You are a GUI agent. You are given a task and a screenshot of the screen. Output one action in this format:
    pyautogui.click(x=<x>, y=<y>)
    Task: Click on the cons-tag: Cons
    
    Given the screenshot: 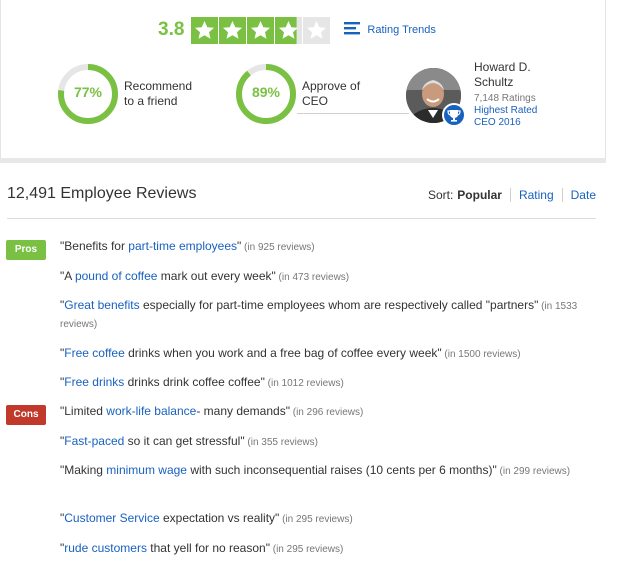 What is the action you would take?
    pyautogui.click(x=26, y=415)
    